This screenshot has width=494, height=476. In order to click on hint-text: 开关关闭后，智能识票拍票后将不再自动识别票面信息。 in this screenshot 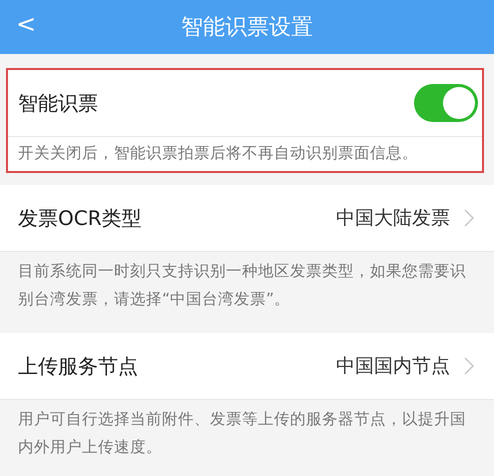, I will do `click(245, 154)`.